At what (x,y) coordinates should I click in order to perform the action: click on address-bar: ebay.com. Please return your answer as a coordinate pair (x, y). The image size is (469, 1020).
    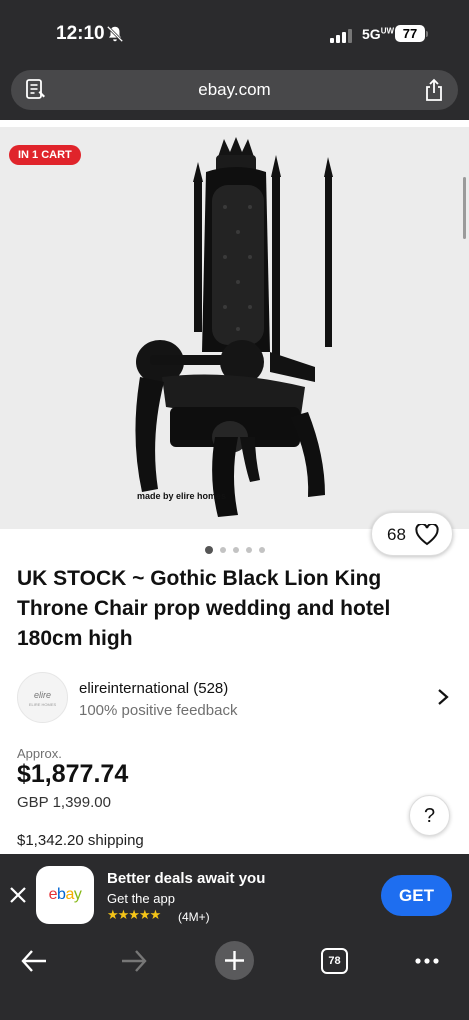
    Looking at the image, I should click on (234, 90).